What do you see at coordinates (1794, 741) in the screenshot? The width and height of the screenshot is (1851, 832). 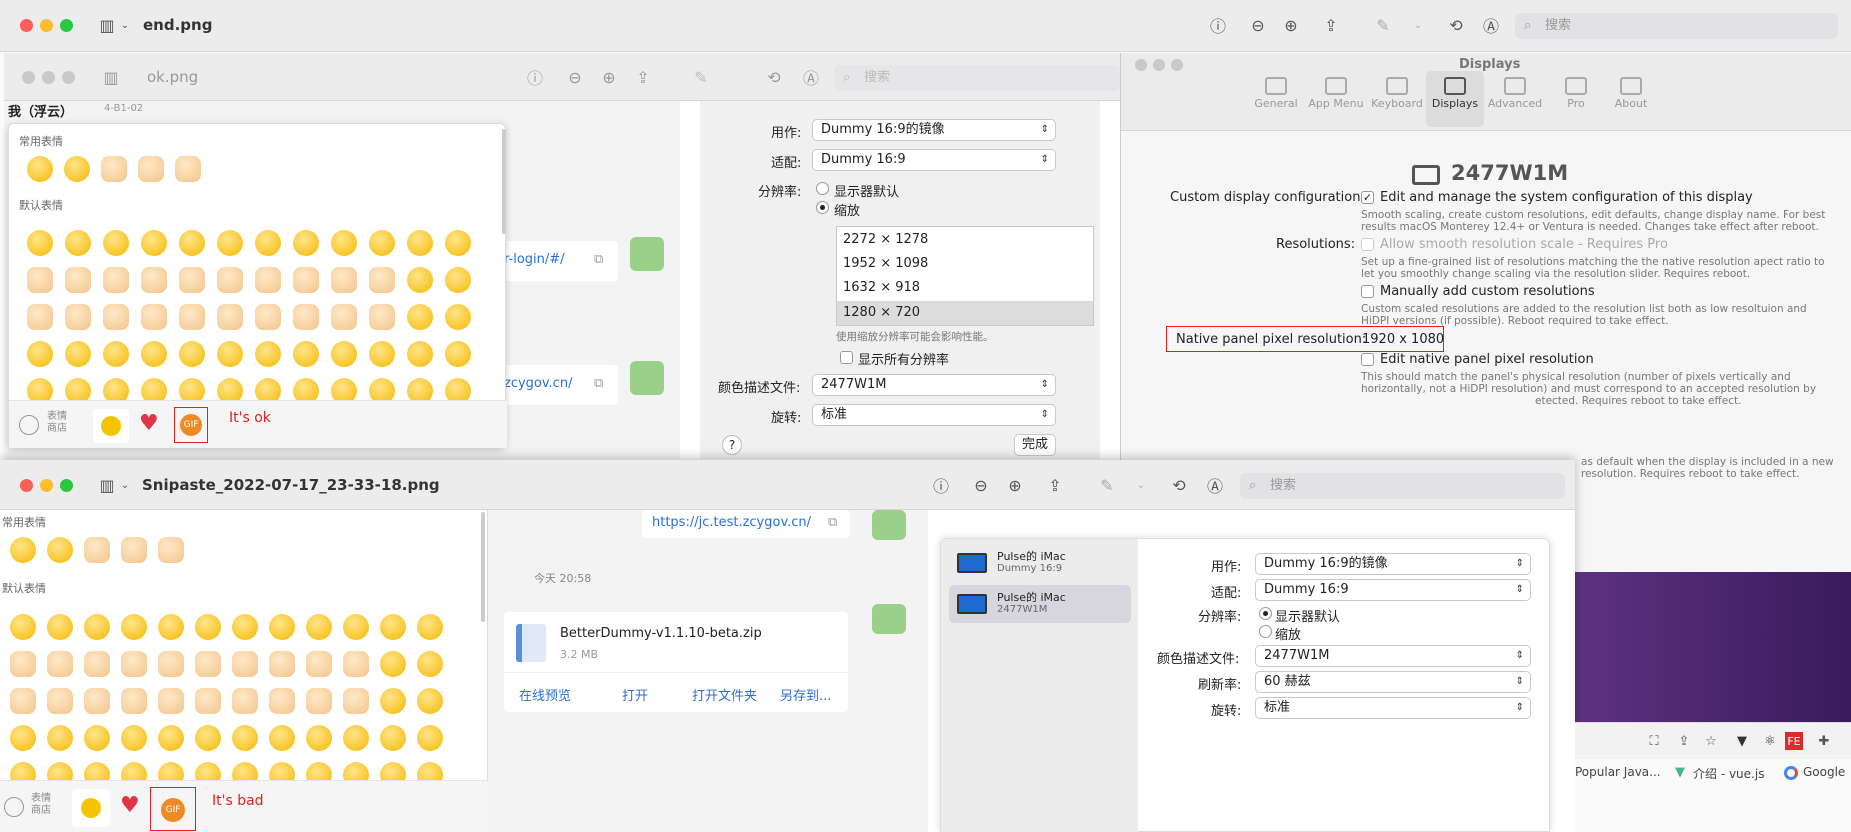 I see `extension-icon: FE` at bounding box center [1794, 741].